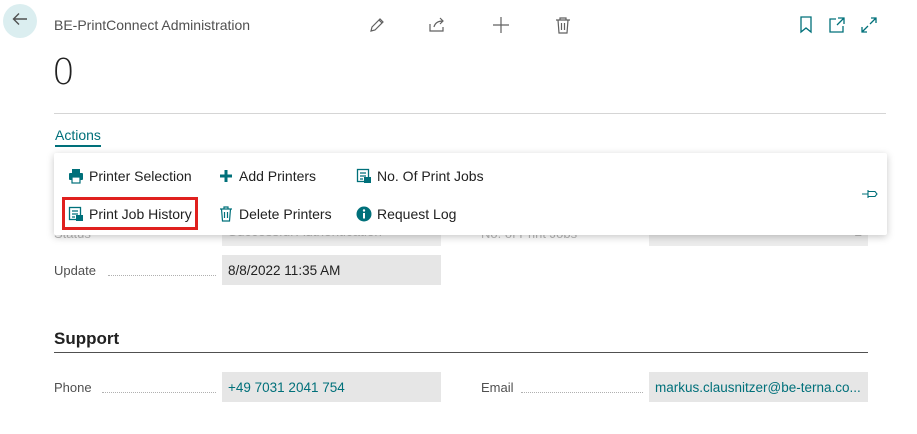 The image size is (917, 434). I want to click on menu-item-label: Printer Selection, so click(140, 176).